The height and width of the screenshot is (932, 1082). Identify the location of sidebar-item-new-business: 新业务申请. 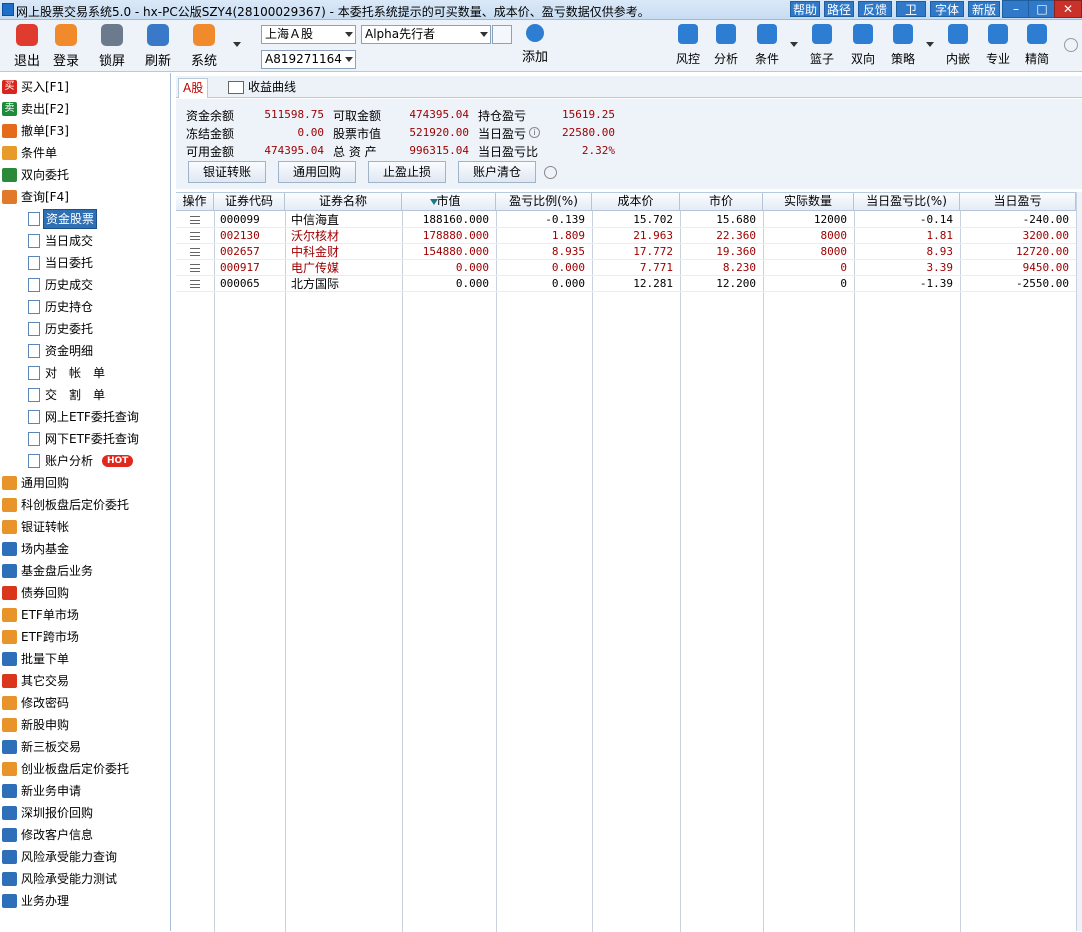
(85, 791).